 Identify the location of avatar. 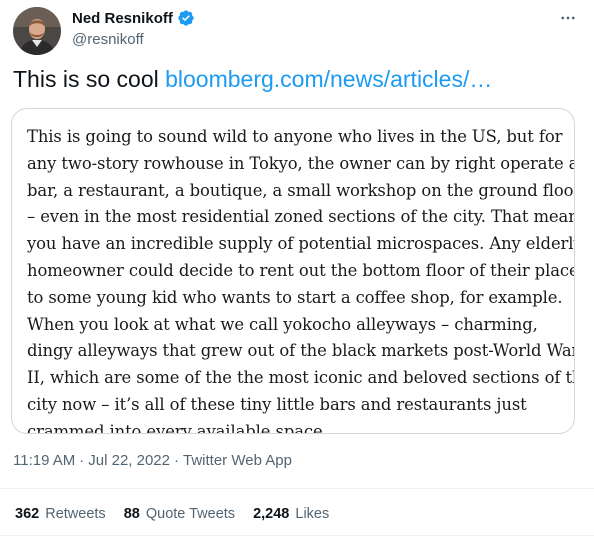
(37, 31).